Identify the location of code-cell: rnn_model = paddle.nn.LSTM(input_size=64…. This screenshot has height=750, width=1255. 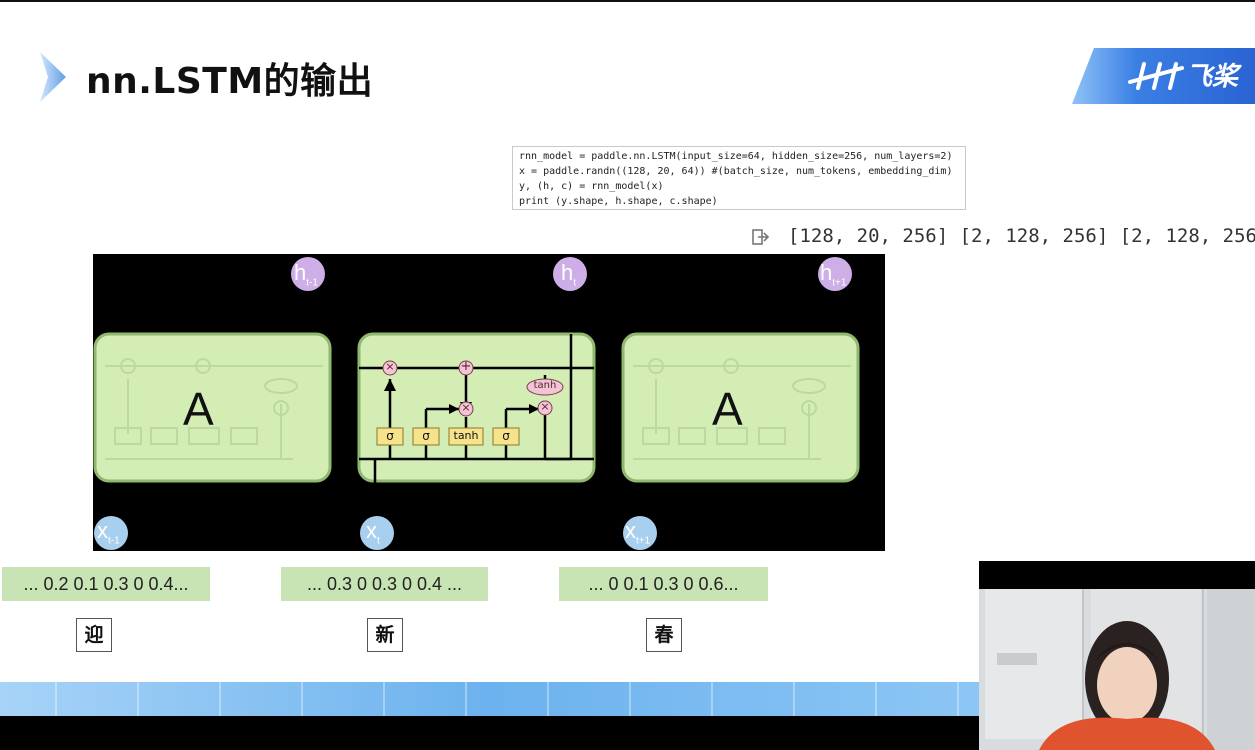
(739, 178).